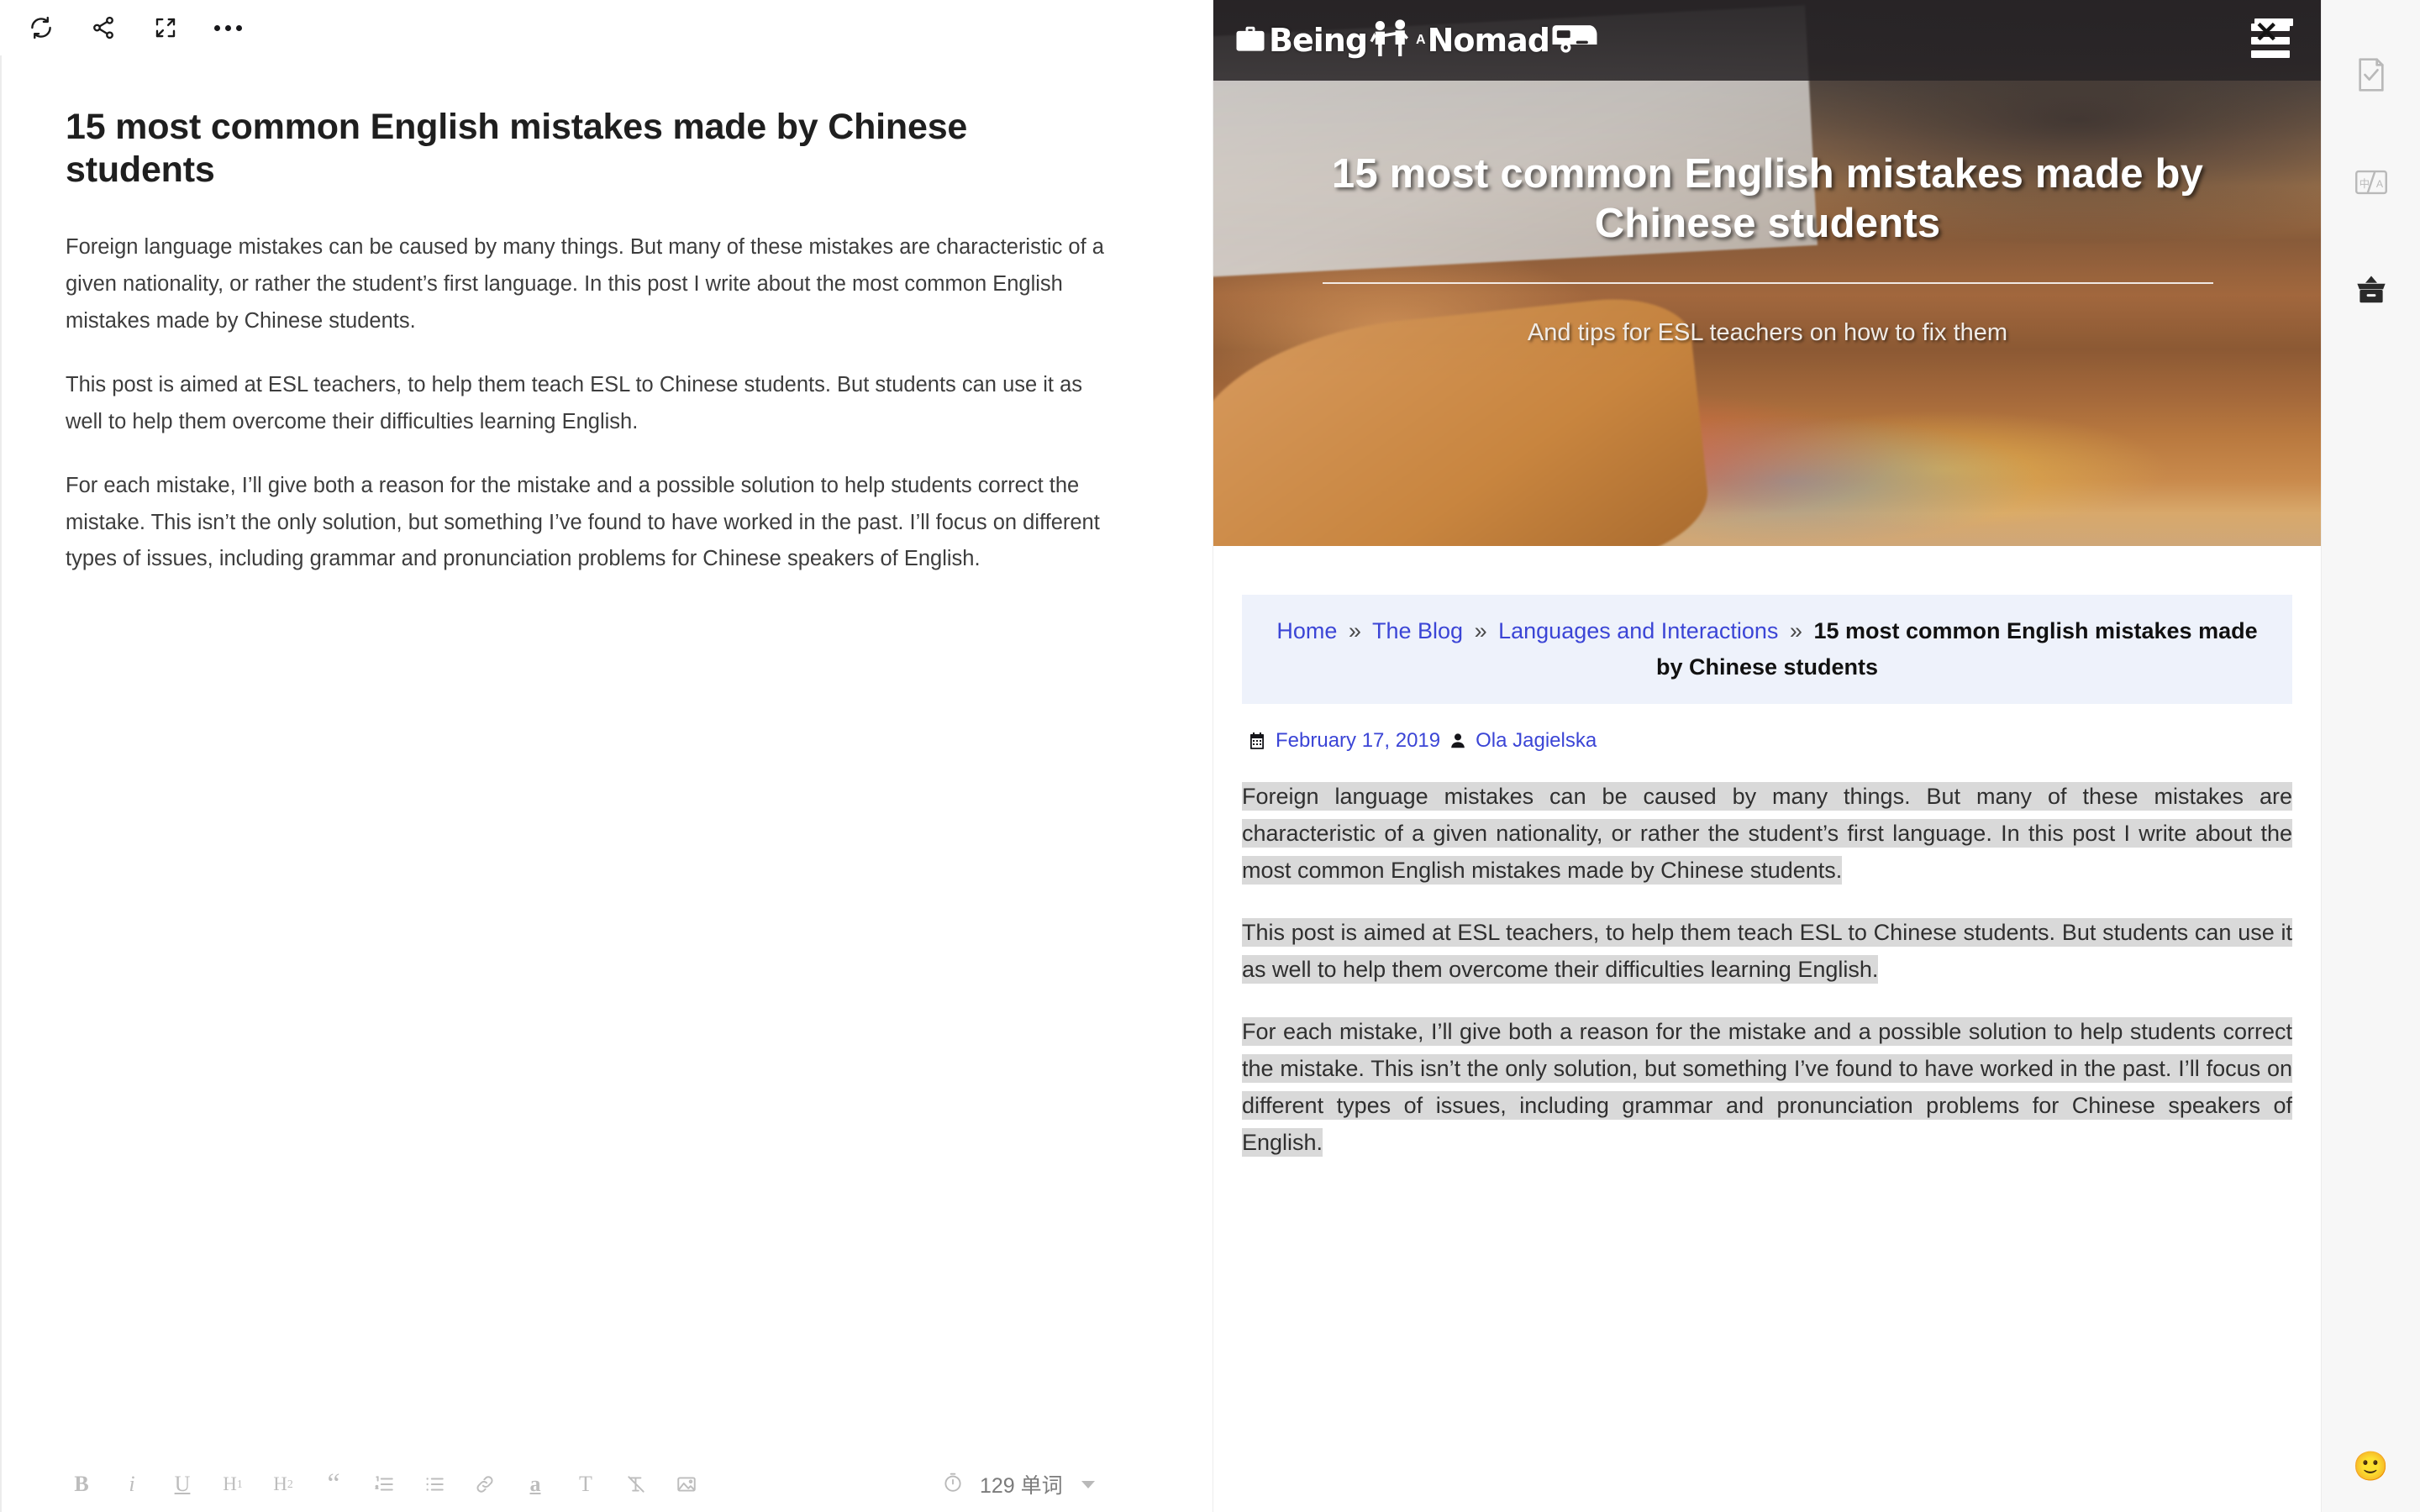 The image size is (2420, 1512). Describe the element at coordinates (280, 1483) in the screenshot. I see `heading2-label: H` at that location.